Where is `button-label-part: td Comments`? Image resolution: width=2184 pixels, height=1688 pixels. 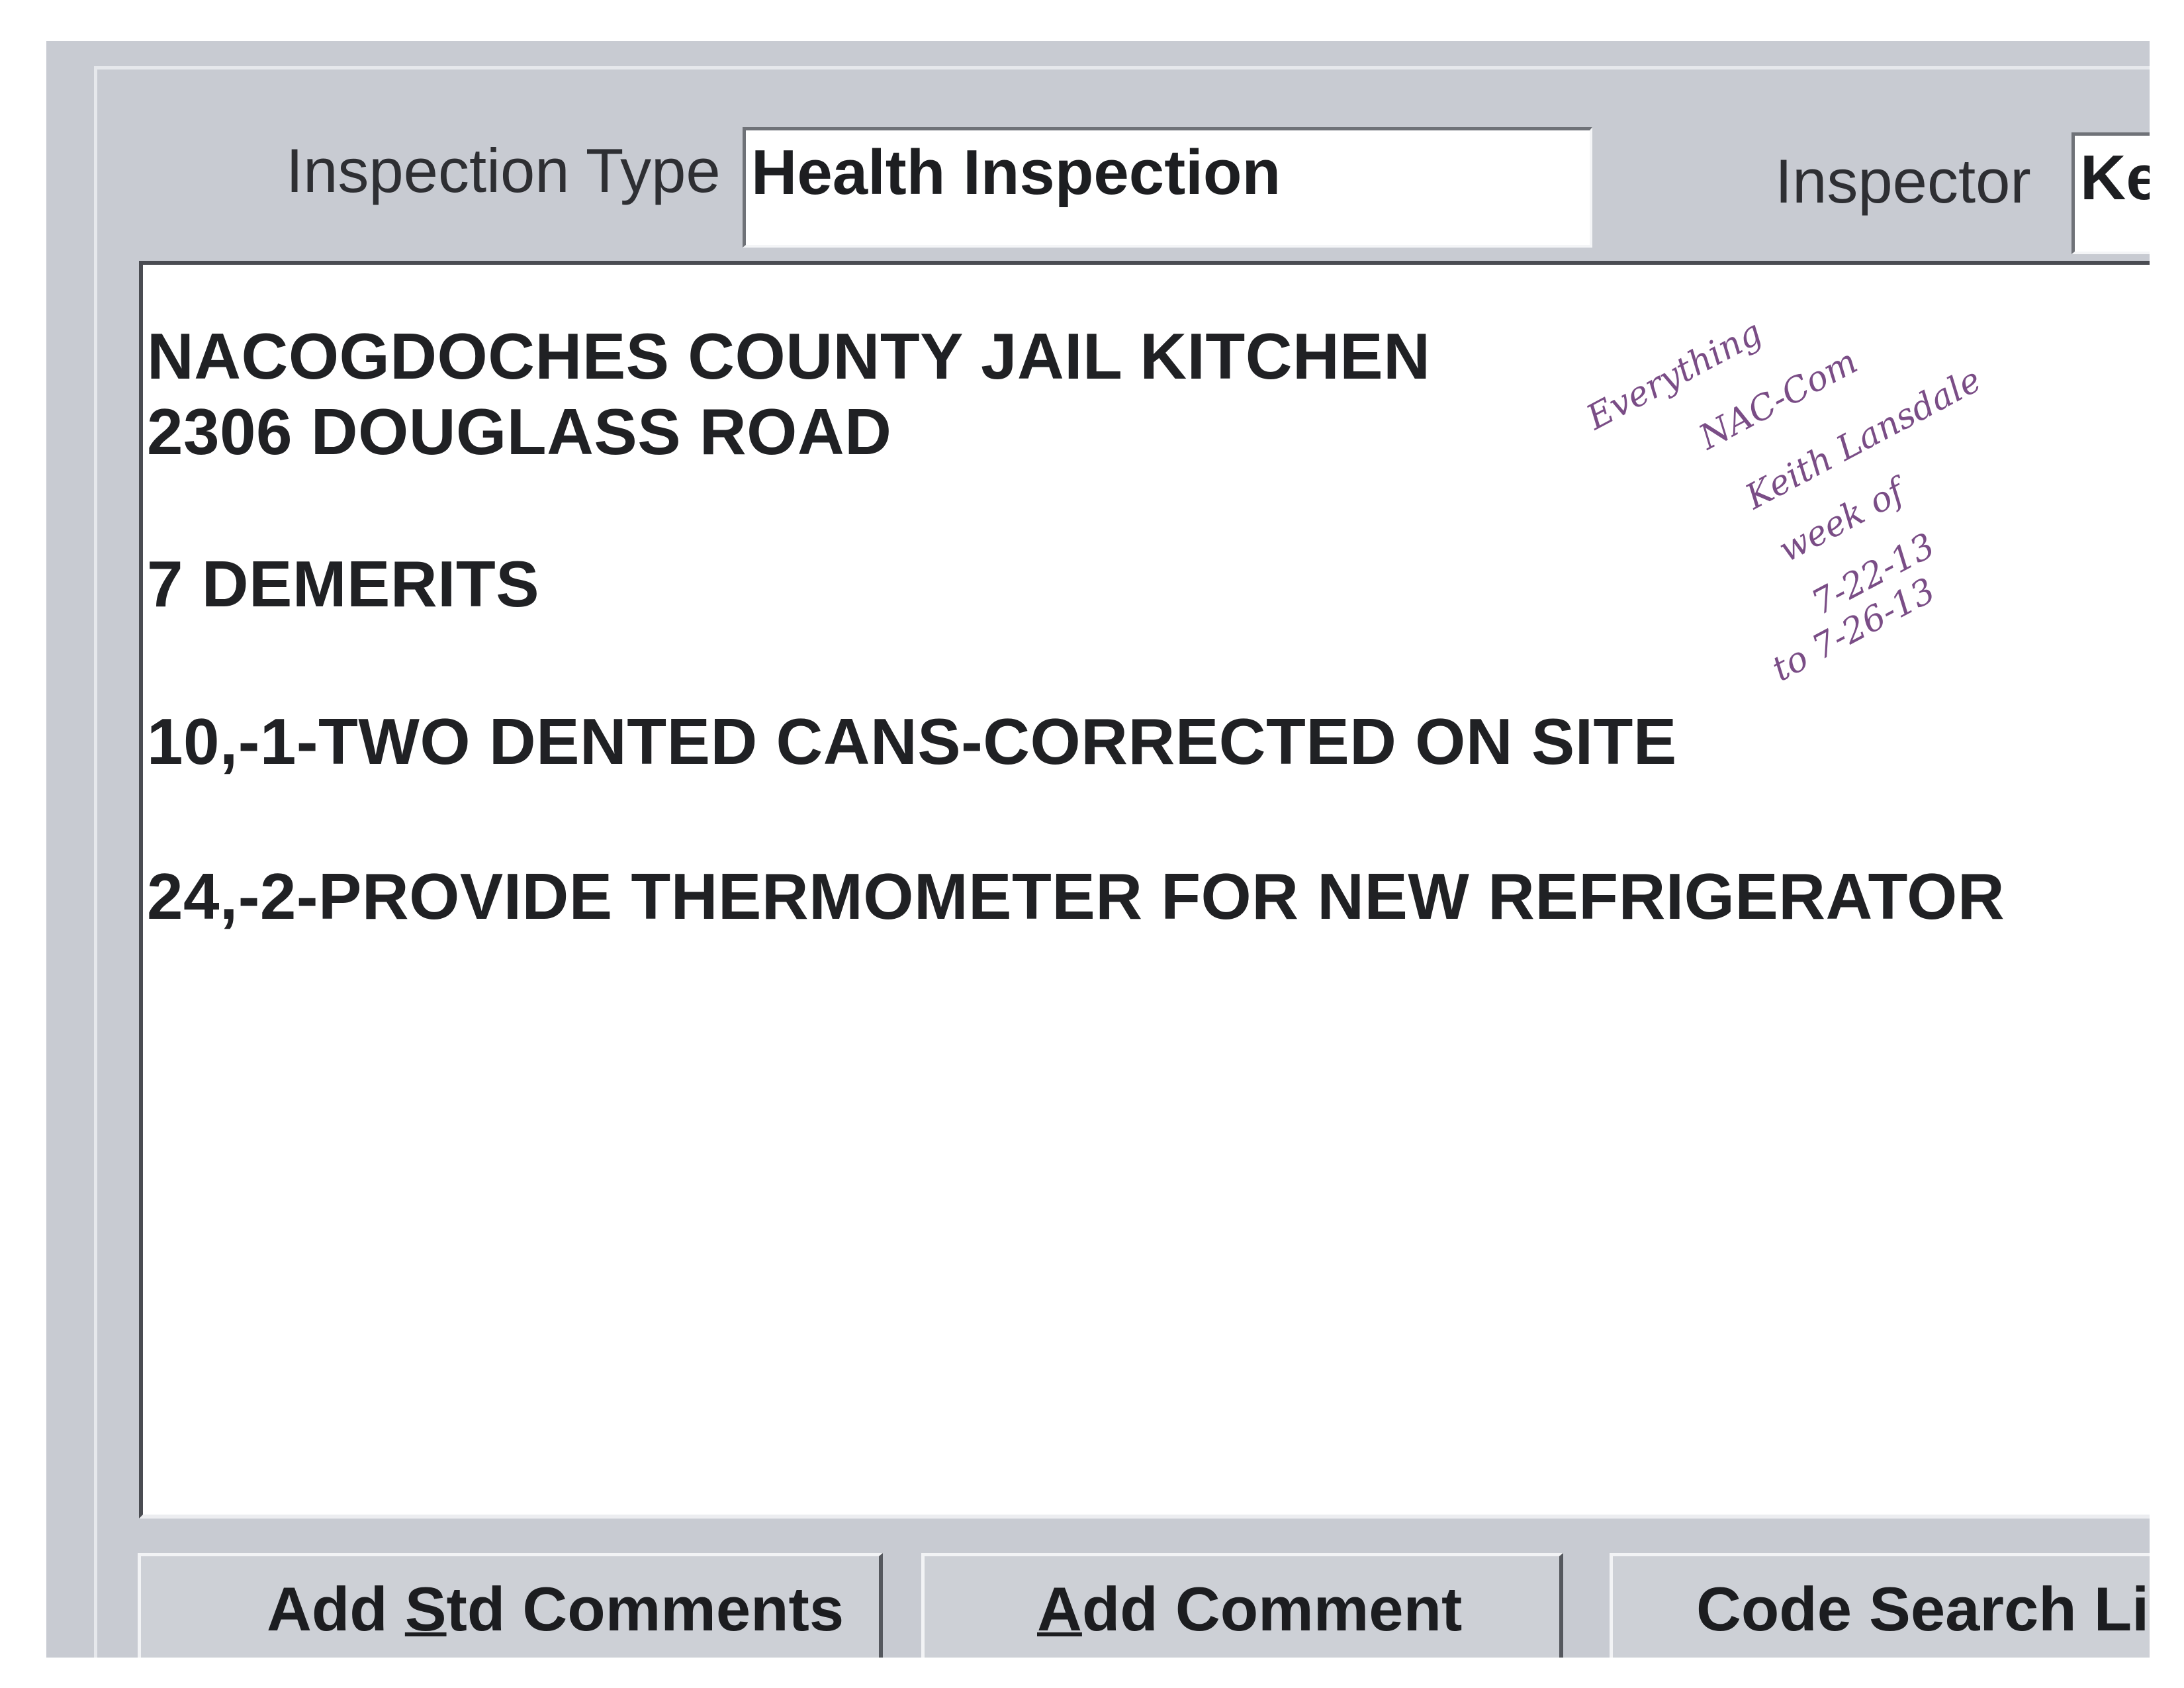 button-label-part: td Comments is located at coordinates (645, 1609).